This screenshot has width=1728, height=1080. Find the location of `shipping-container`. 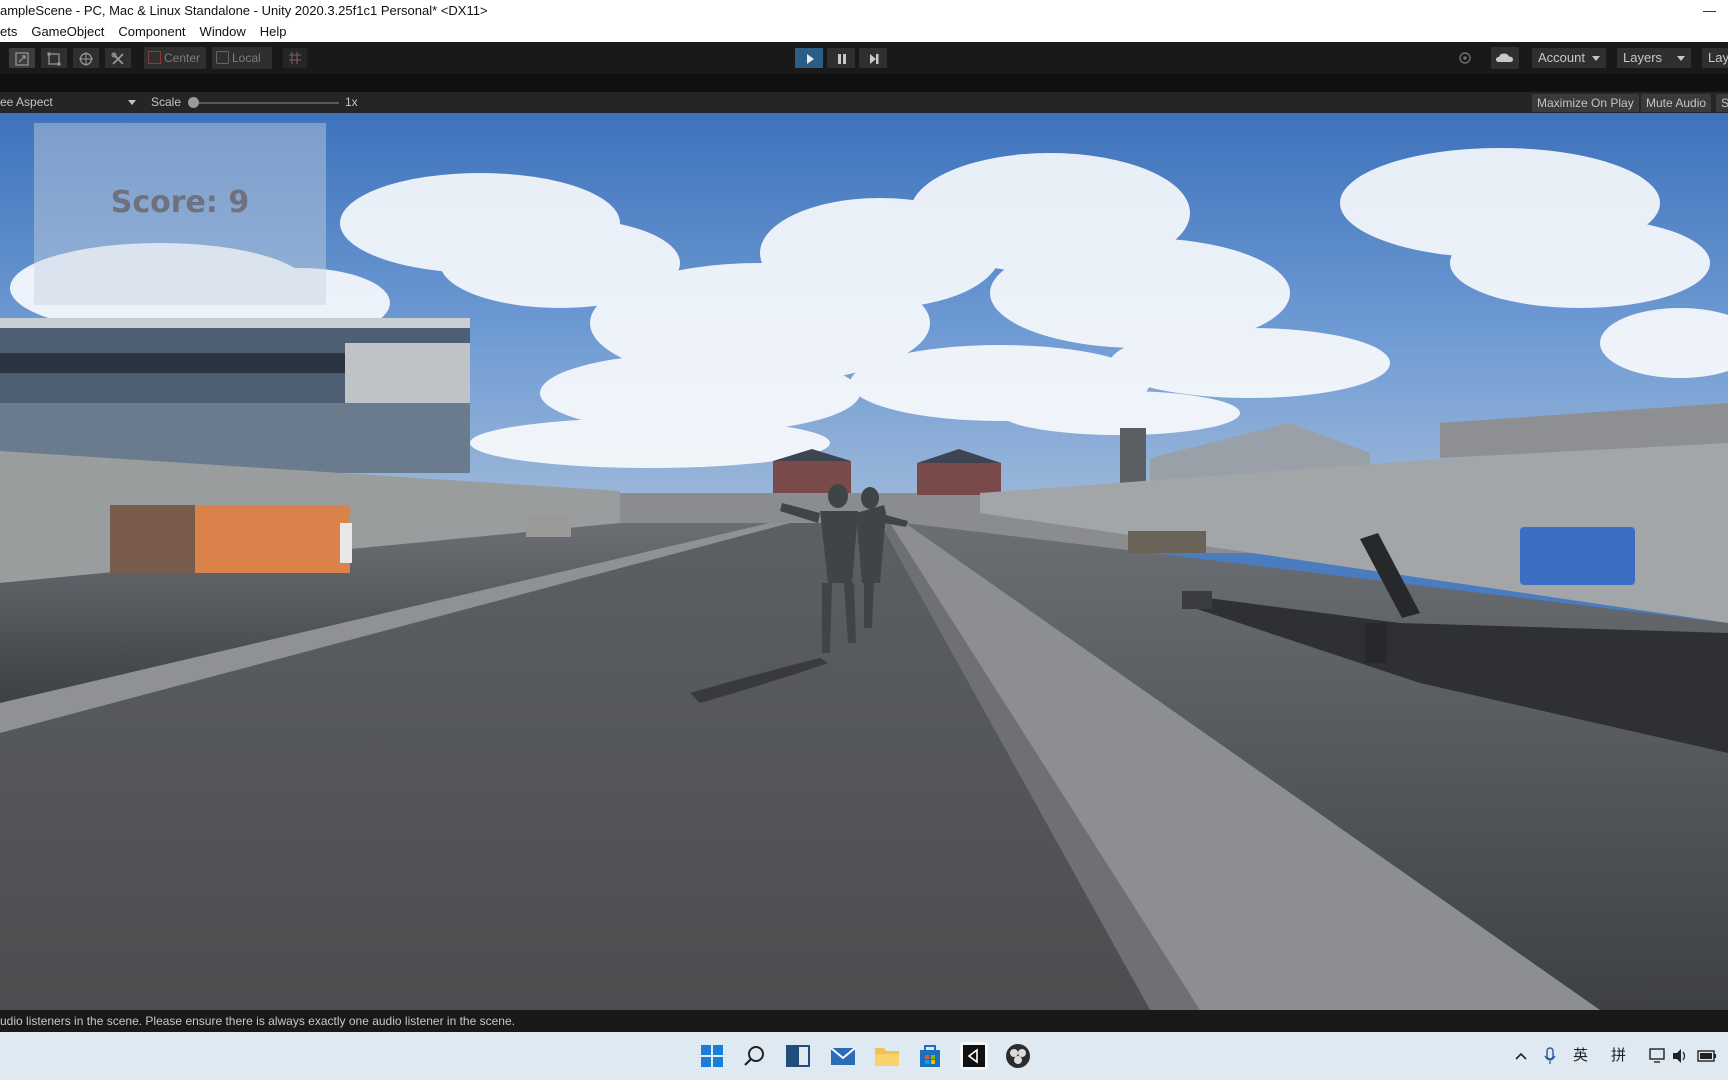

shipping-container is located at coordinates (231, 539).